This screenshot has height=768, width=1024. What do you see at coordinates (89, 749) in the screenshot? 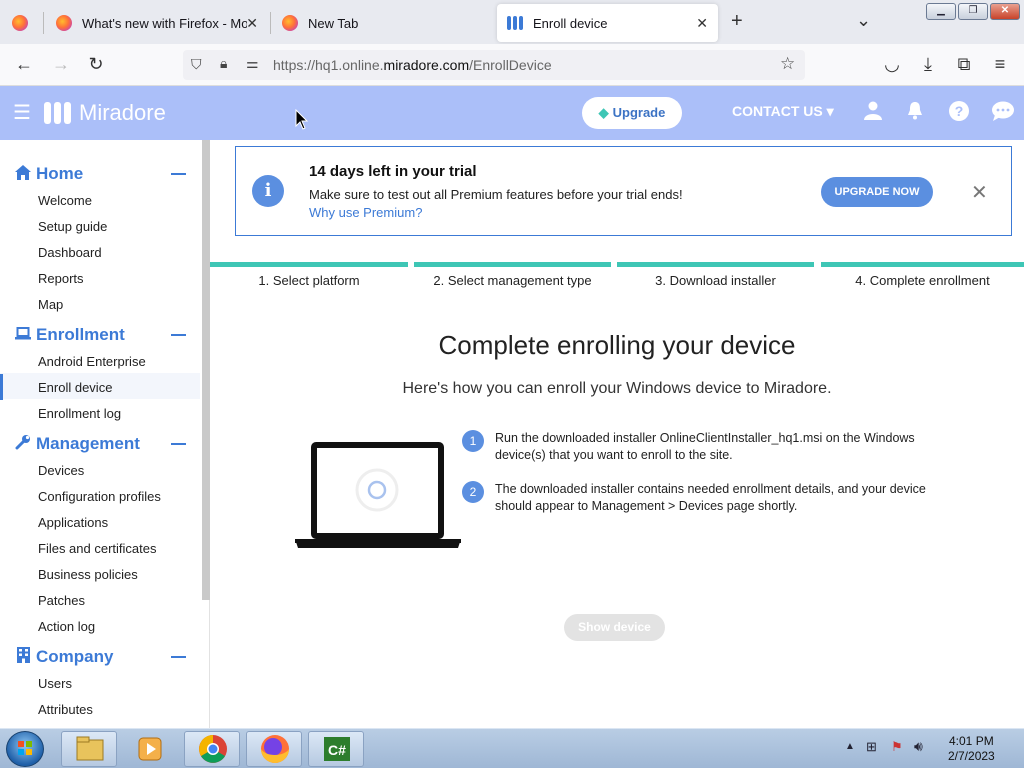
I see `explorer-icon` at bounding box center [89, 749].